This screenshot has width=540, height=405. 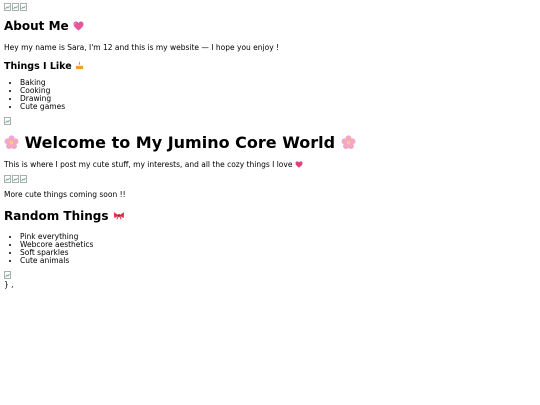 I want to click on likes-heading-text: Things I Like, so click(x=38, y=66).